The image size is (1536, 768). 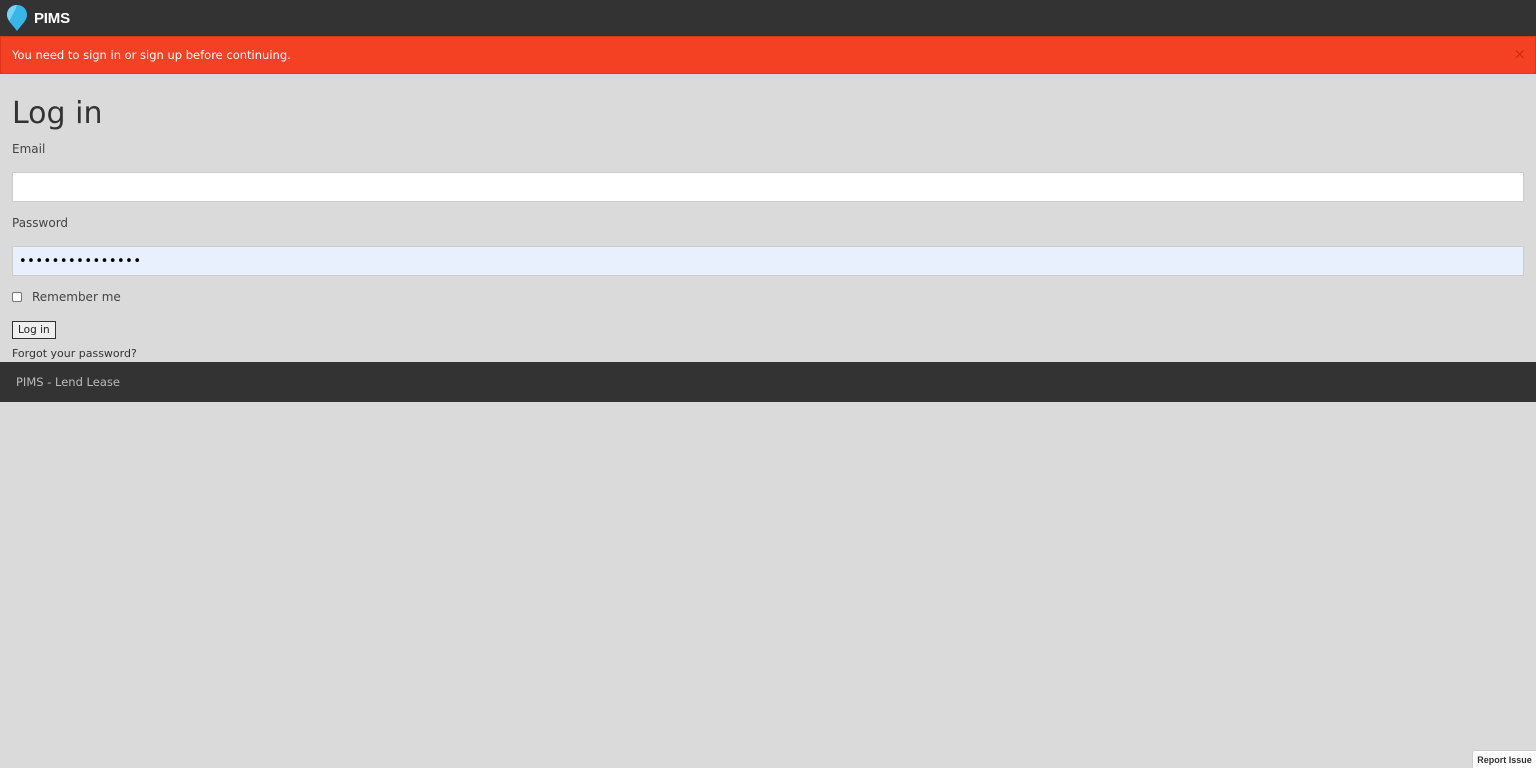 What do you see at coordinates (68, 382) in the screenshot?
I see `footer-text: PIMS - Lend Lease` at bounding box center [68, 382].